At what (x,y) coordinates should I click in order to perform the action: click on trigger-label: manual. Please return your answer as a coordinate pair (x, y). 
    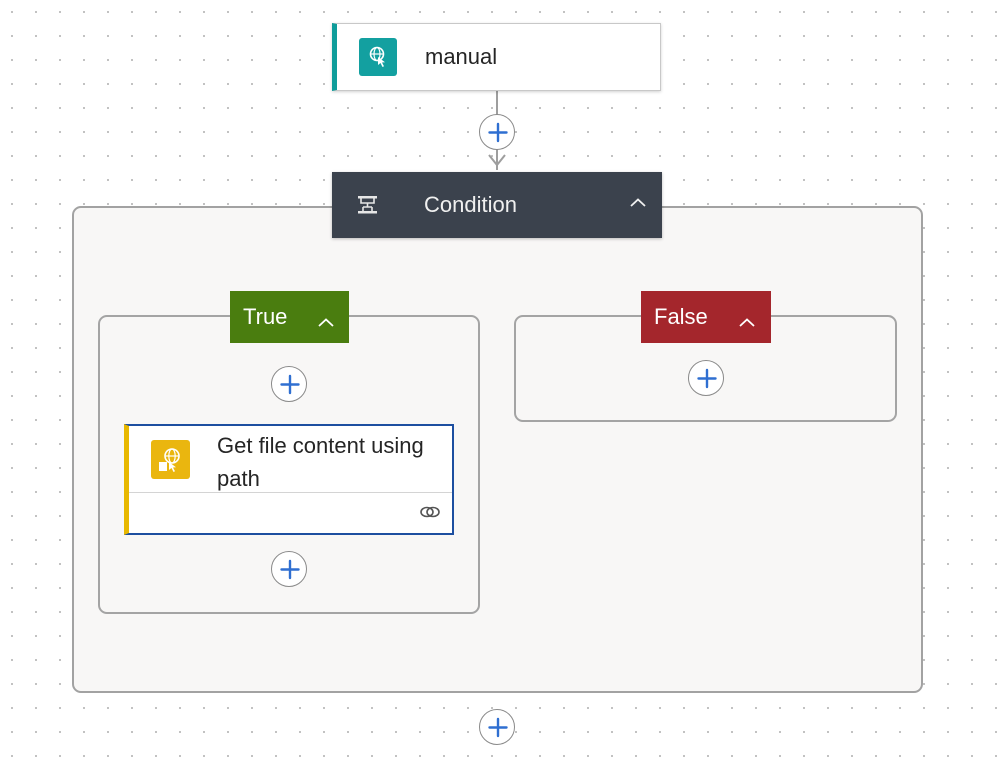
    Looking at the image, I should click on (461, 56).